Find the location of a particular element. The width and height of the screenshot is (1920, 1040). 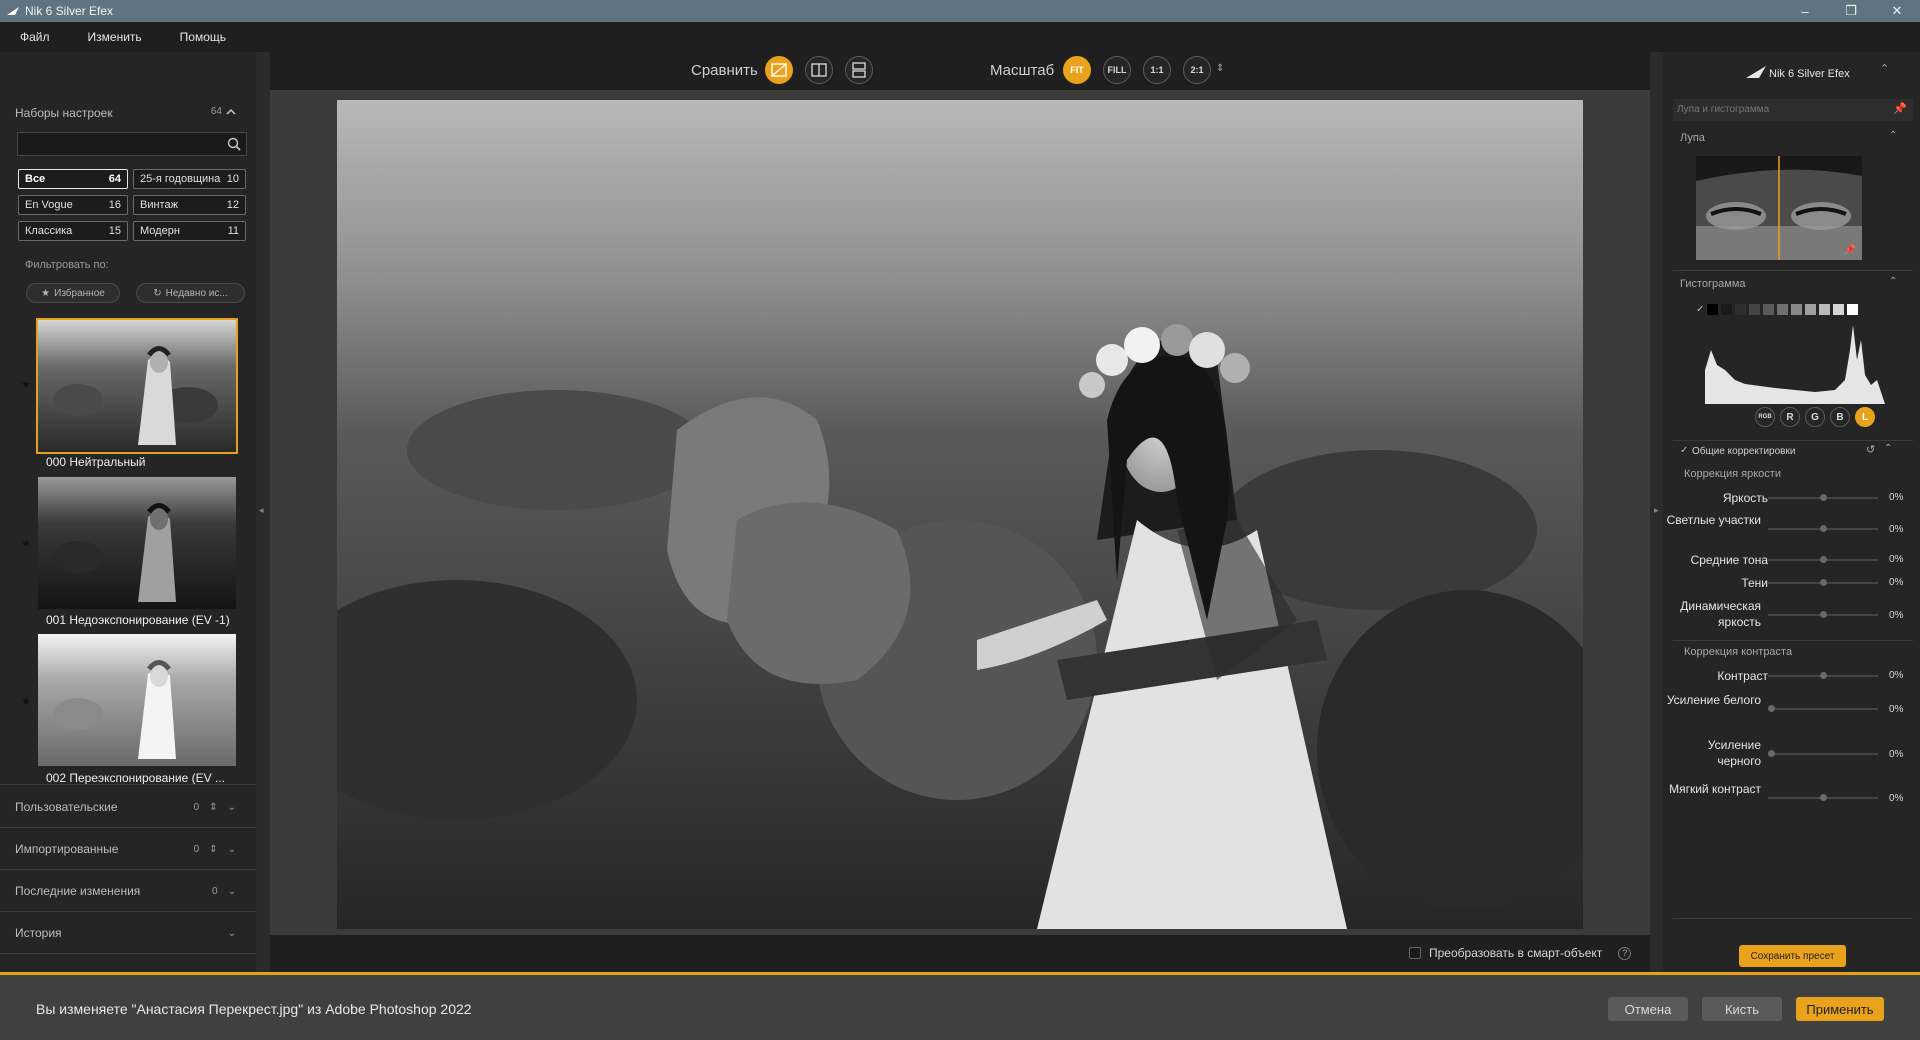

check-icon: ✓ is located at coordinates (1684, 450).